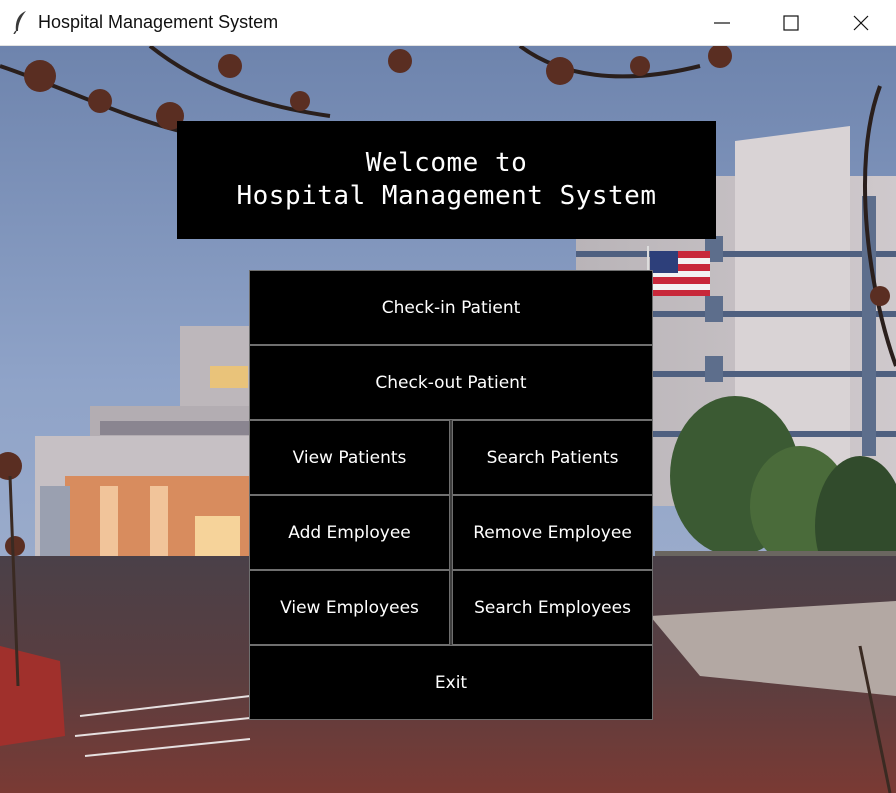  What do you see at coordinates (451, 382) in the screenshot?
I see `check-out-patient-button: Check-out Patient` at bounding box center [451, 382].